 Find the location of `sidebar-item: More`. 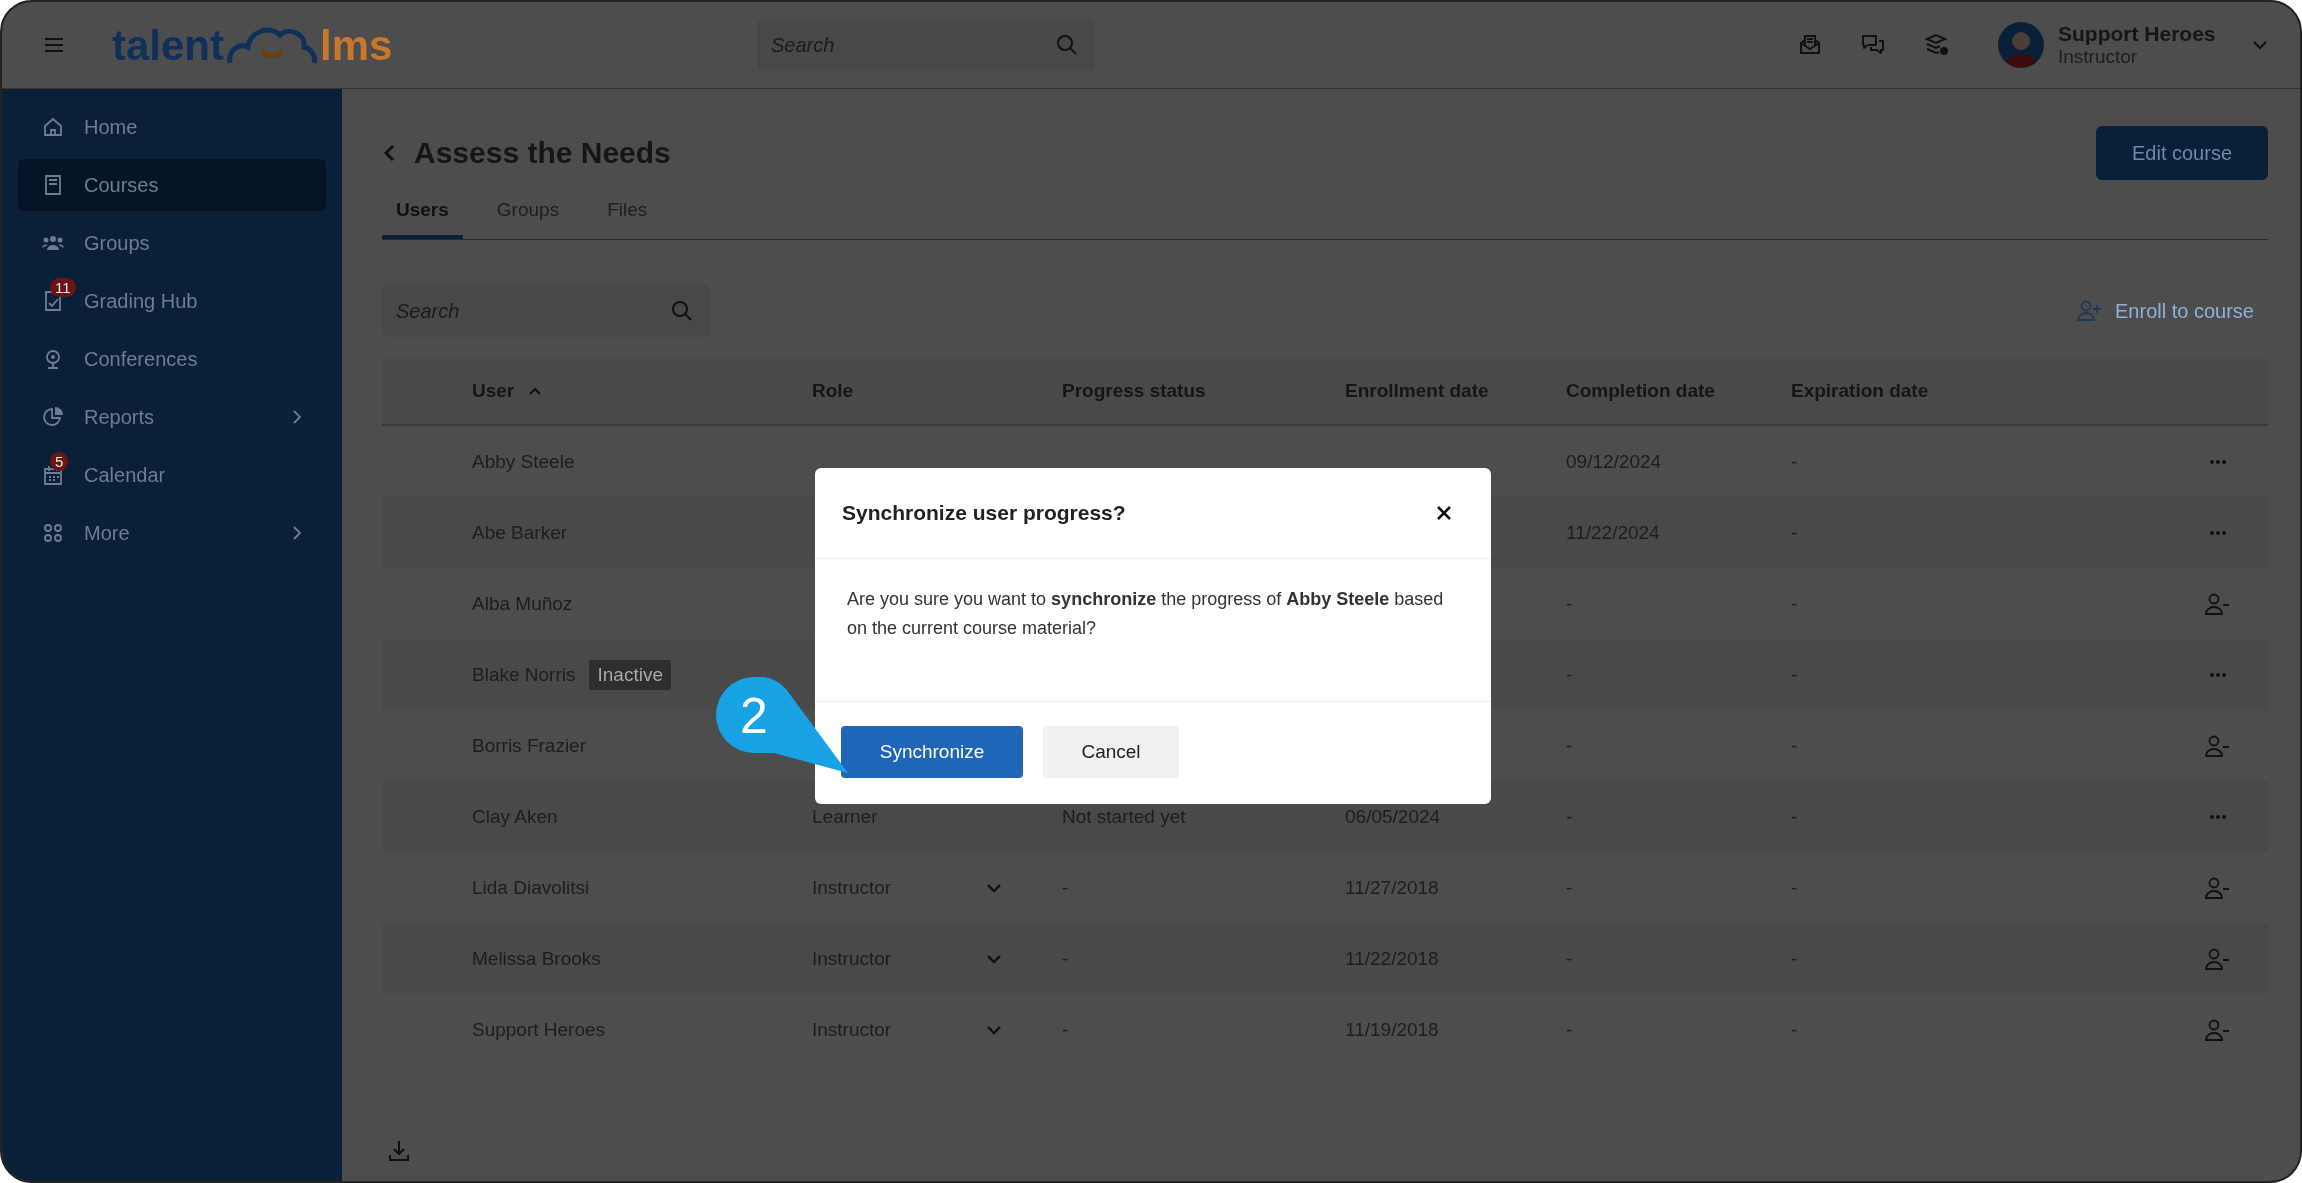

sidebar-item: More is located at coordinates (172, 533).